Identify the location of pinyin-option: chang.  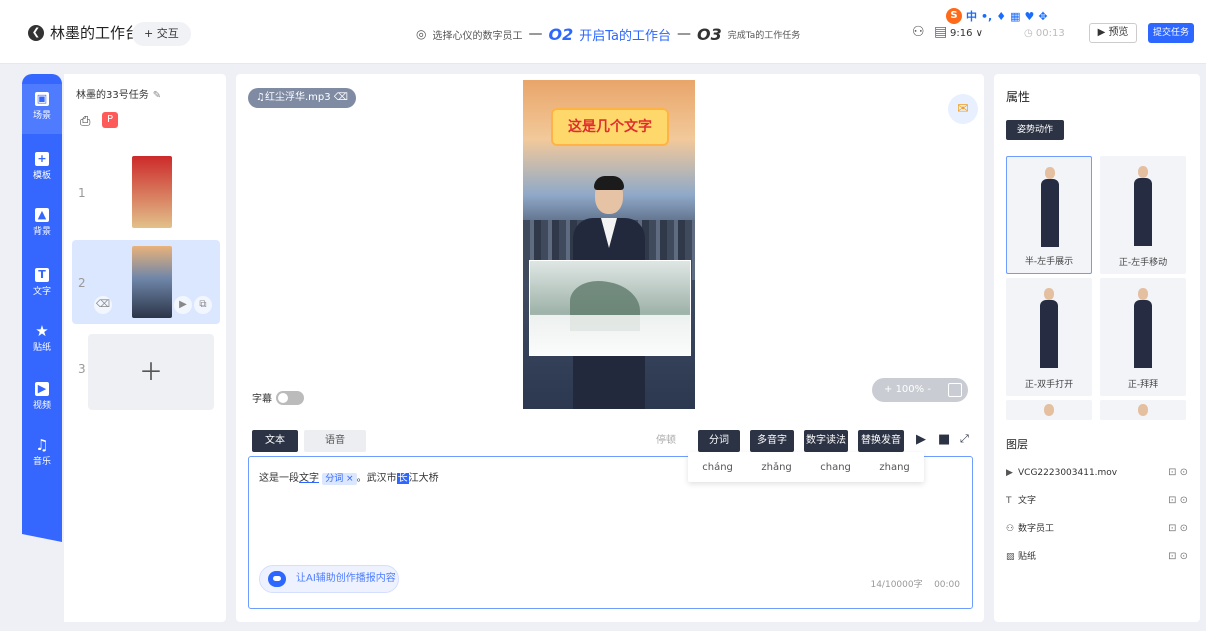
(835, 467).